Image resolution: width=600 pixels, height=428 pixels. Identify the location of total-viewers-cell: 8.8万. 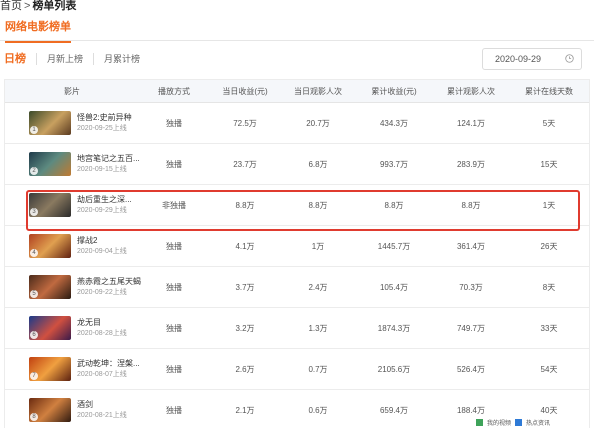
(471, 205).